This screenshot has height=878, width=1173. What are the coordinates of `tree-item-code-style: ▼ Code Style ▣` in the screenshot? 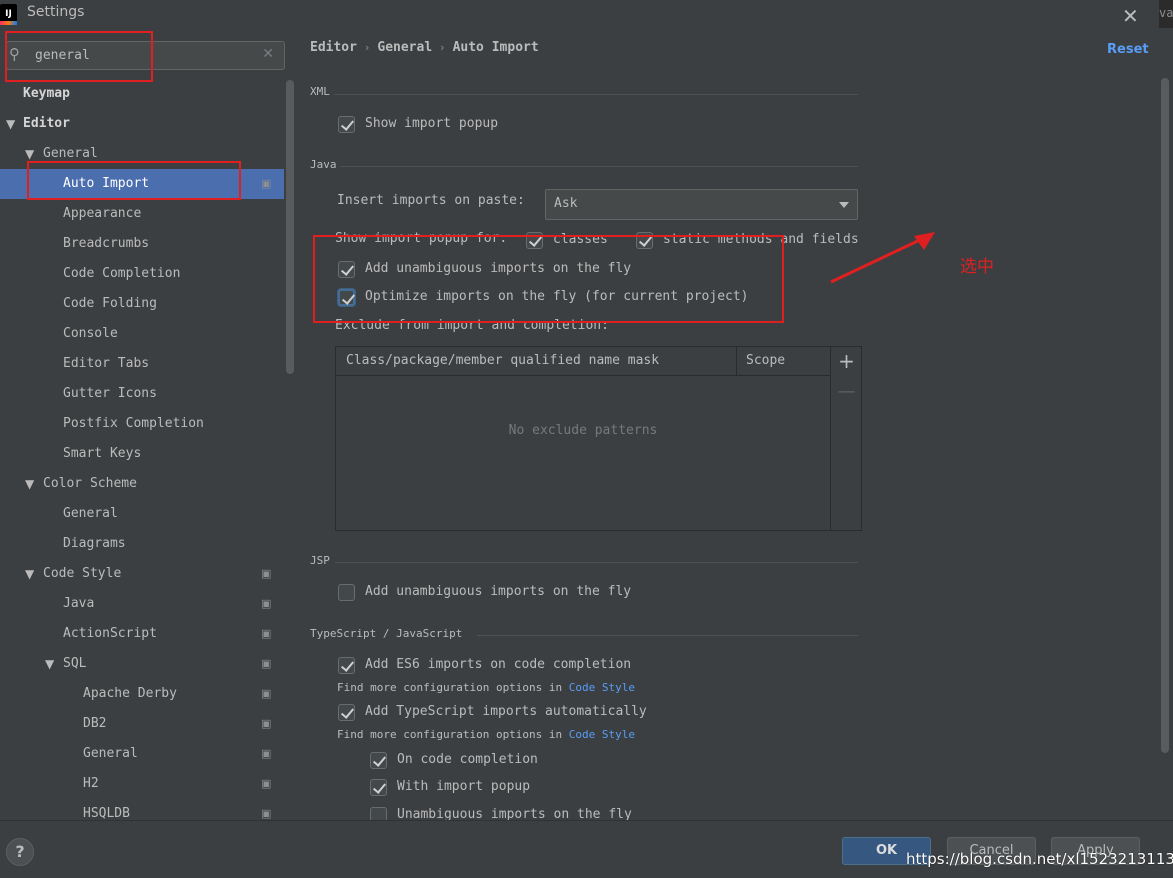 It's located at (142, 574).